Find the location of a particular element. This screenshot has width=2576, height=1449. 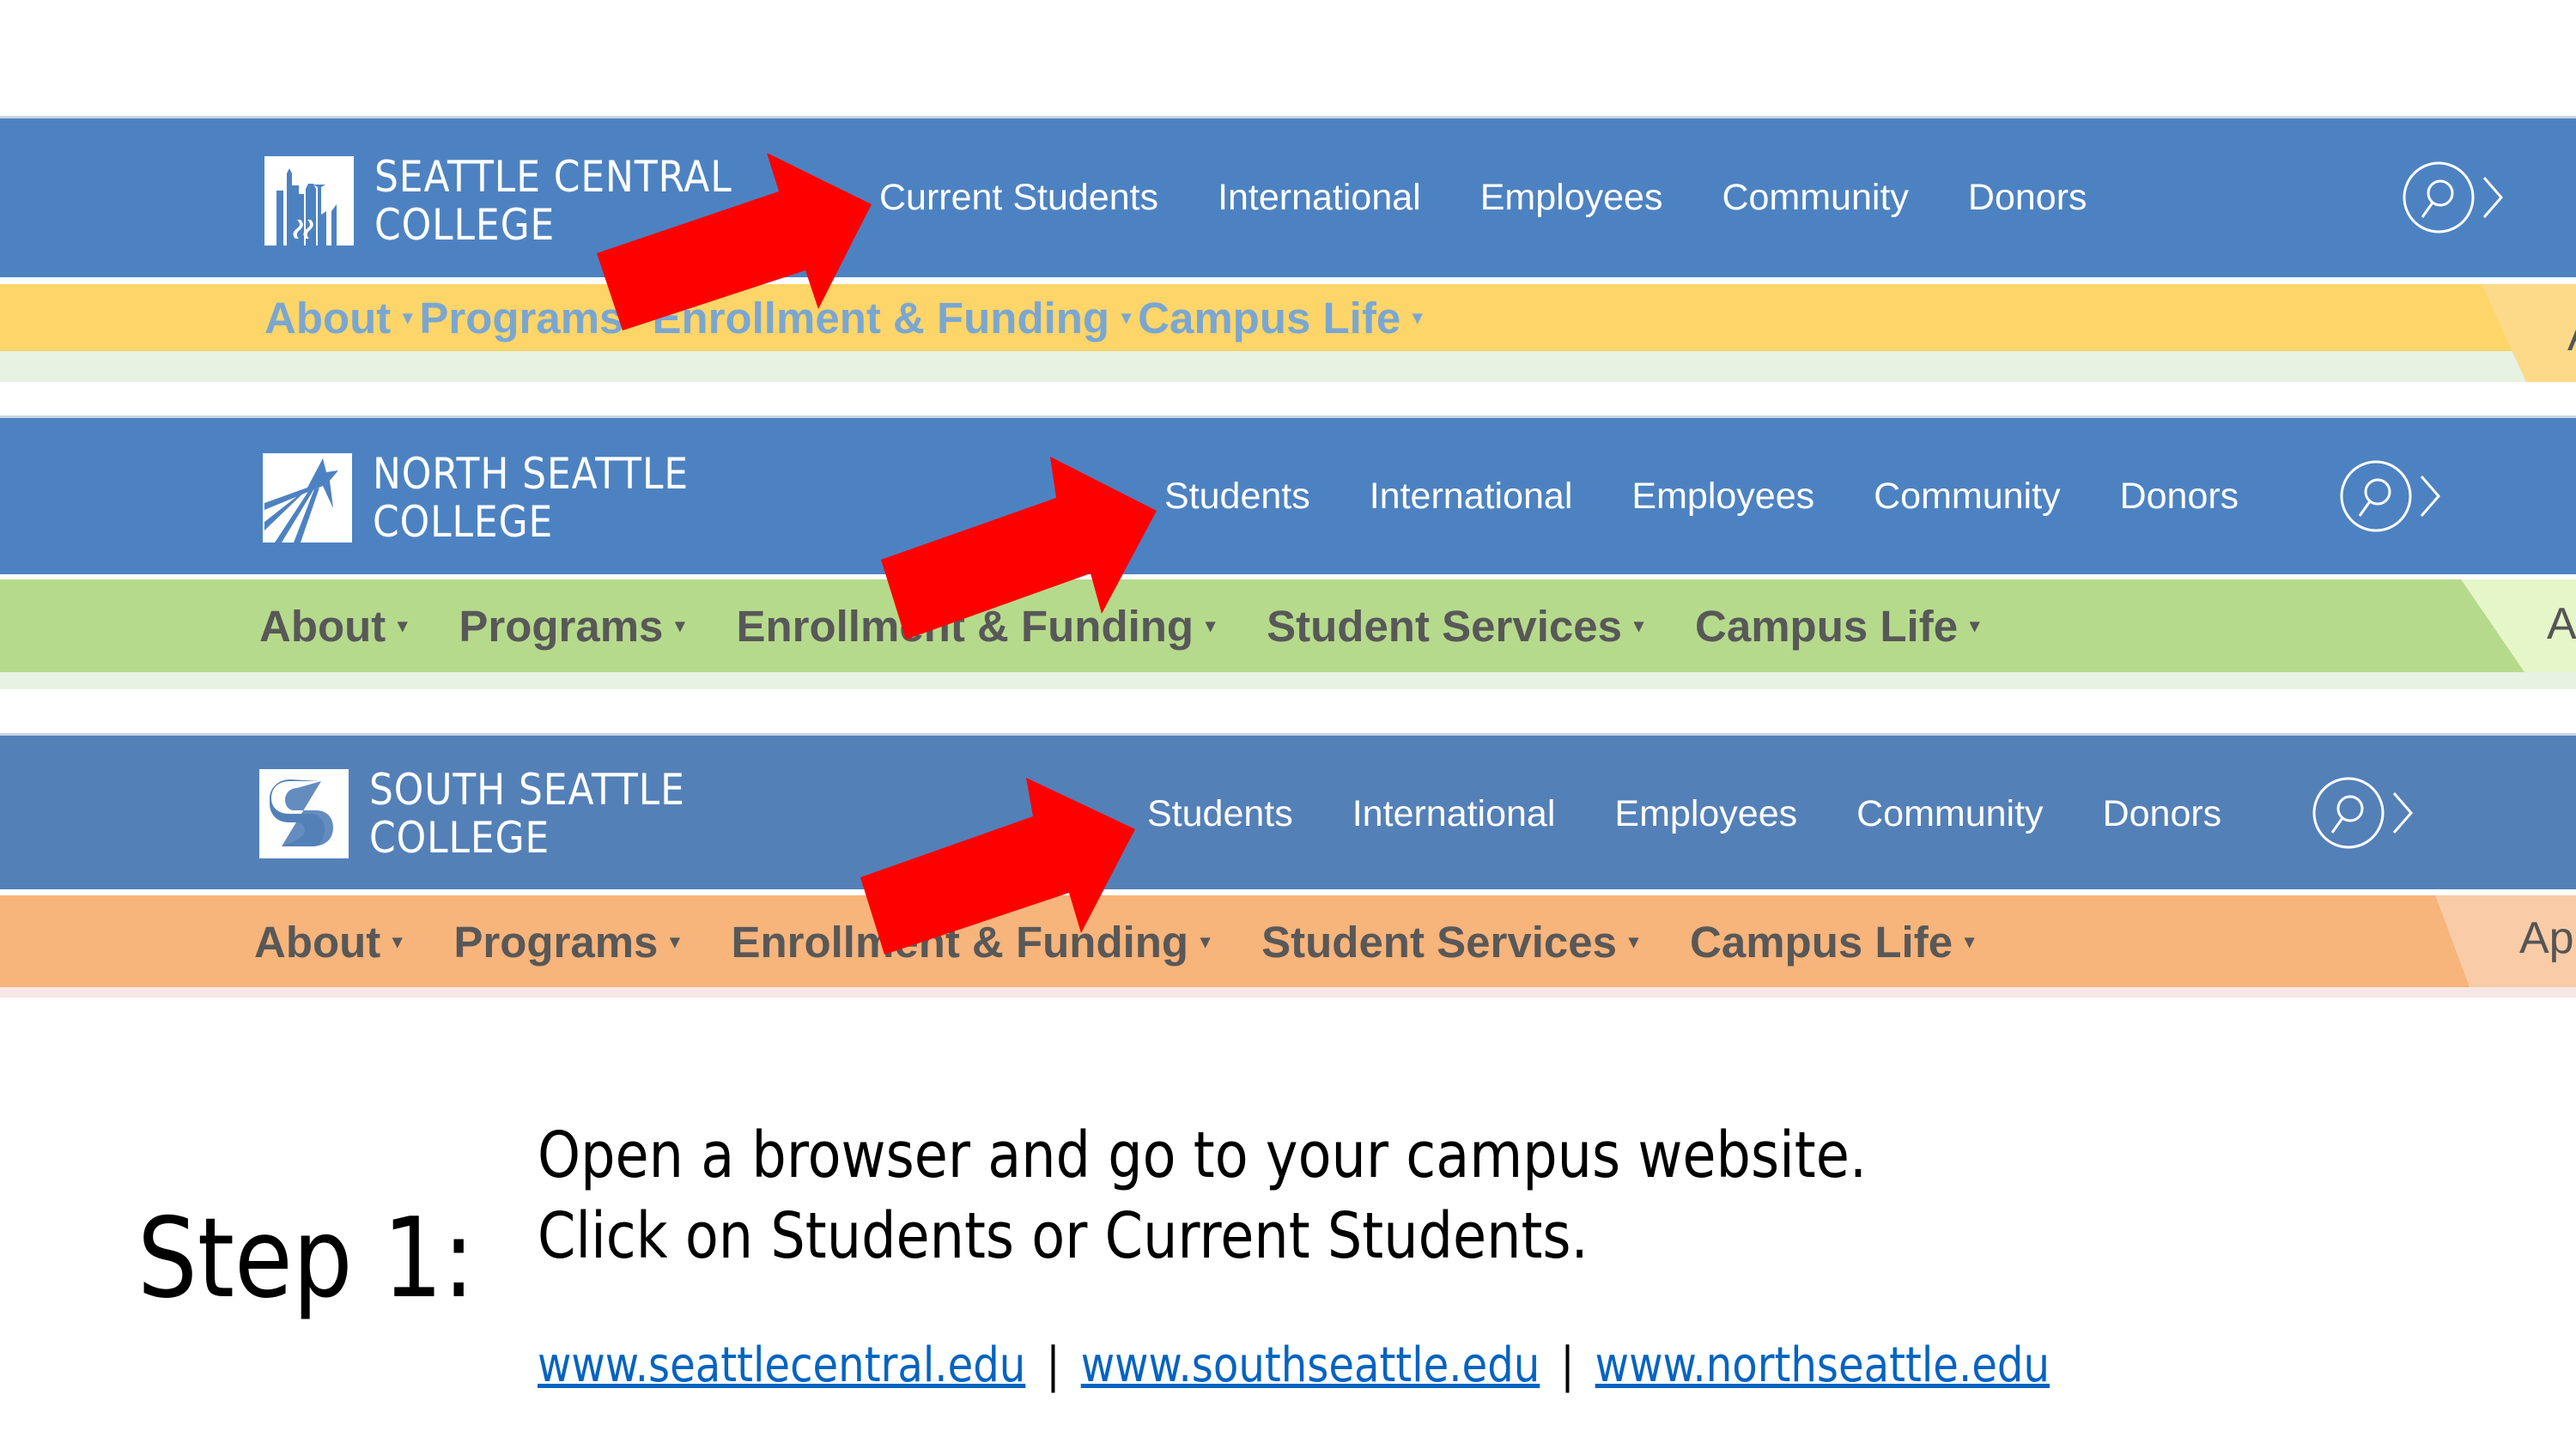

logo: NORTH SEATTLE COLLEGE is located at coordinates (497, 498).